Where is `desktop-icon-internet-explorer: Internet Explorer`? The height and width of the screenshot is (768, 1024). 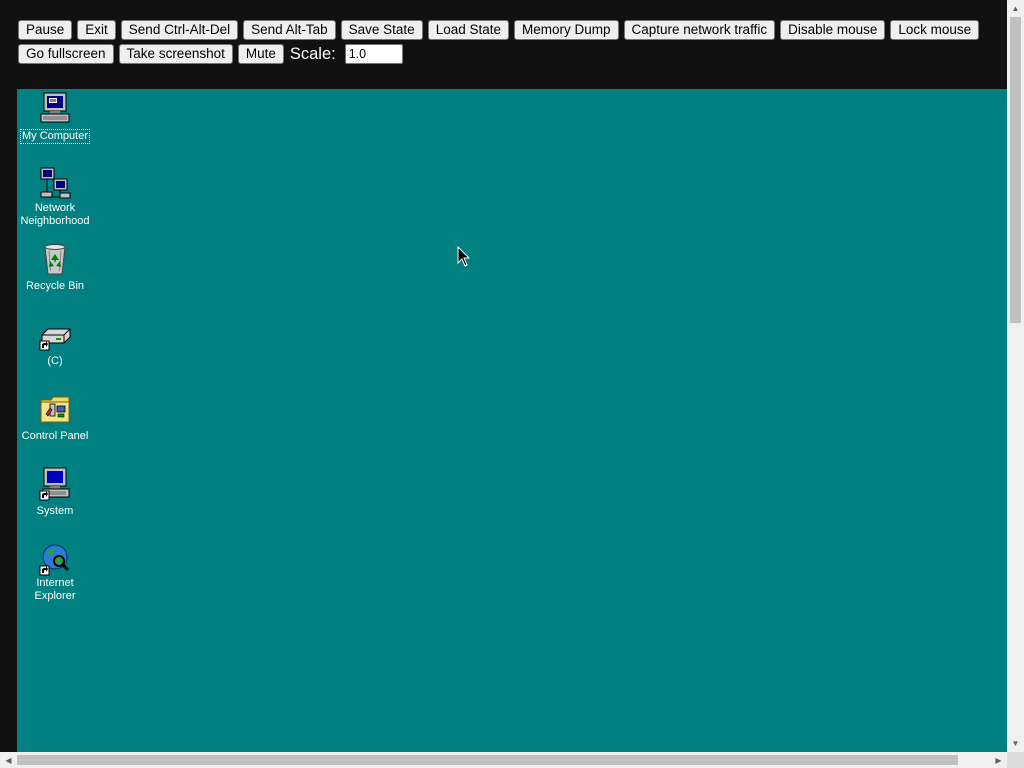 desktop-icon-internet-explorer: Internet Explorer is located at coordinates (56, 573).